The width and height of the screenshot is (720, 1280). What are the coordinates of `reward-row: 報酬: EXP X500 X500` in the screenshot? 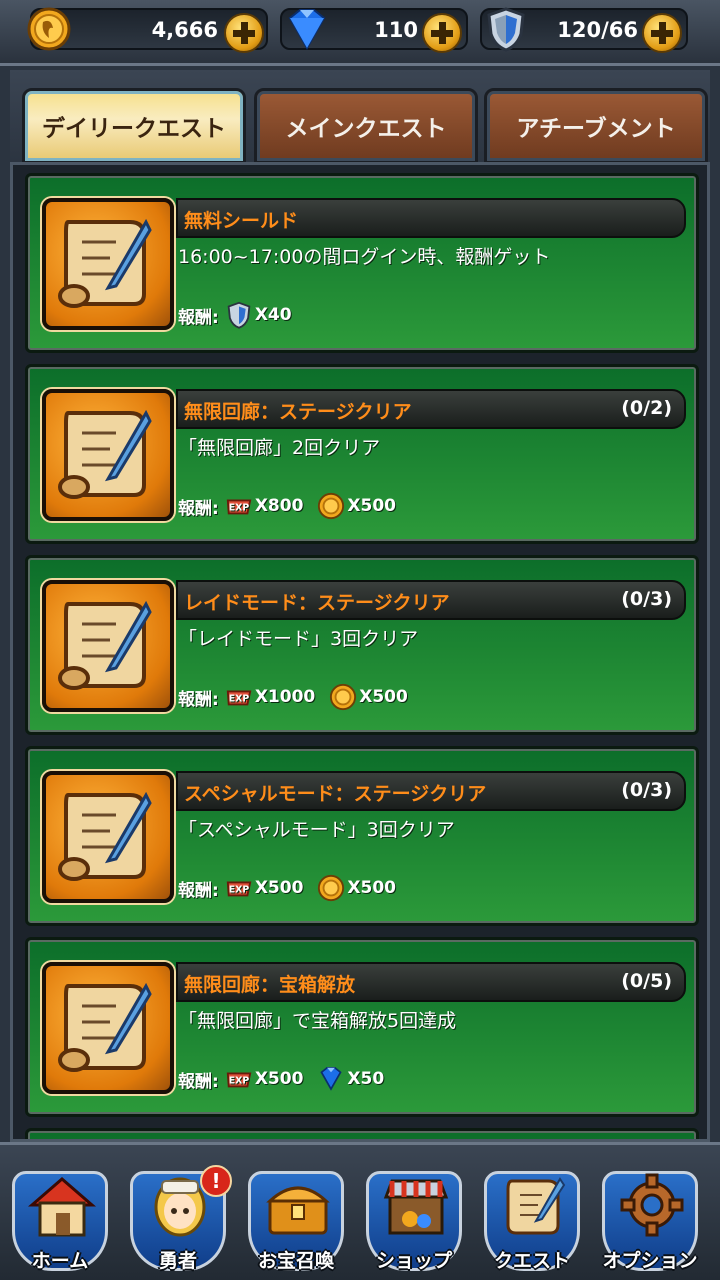 It's located at (291, 888).